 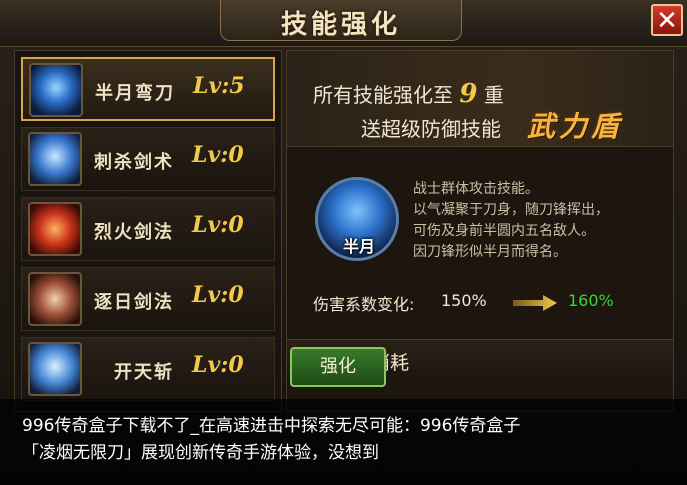 I want to click on enhance-button: 强化, so click(x=338, y=367).